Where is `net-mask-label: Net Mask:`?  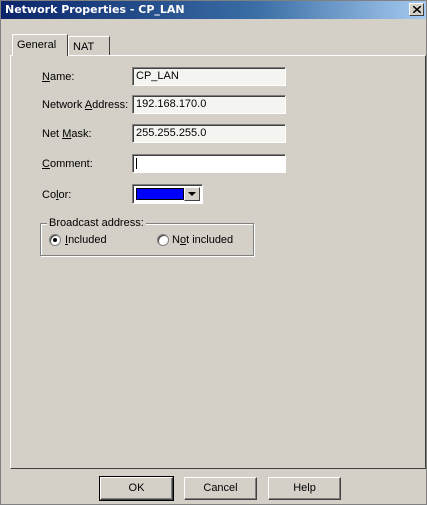 net-mask-label: Net Mask: is located at coordinates (67, 134).